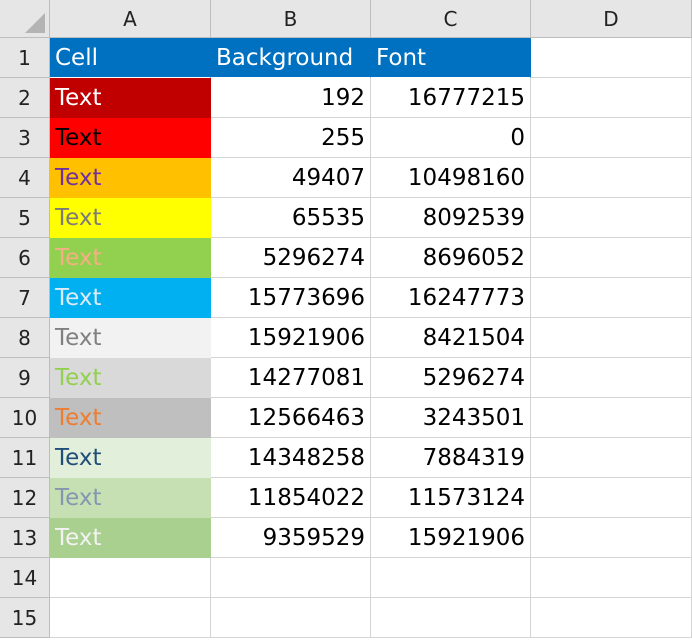 Image resolution: width=692 pixels, height=640 pixels. Describe the element at coordinates (130, 138) in the screenshot. I see `cell-a3: Text` at that location.